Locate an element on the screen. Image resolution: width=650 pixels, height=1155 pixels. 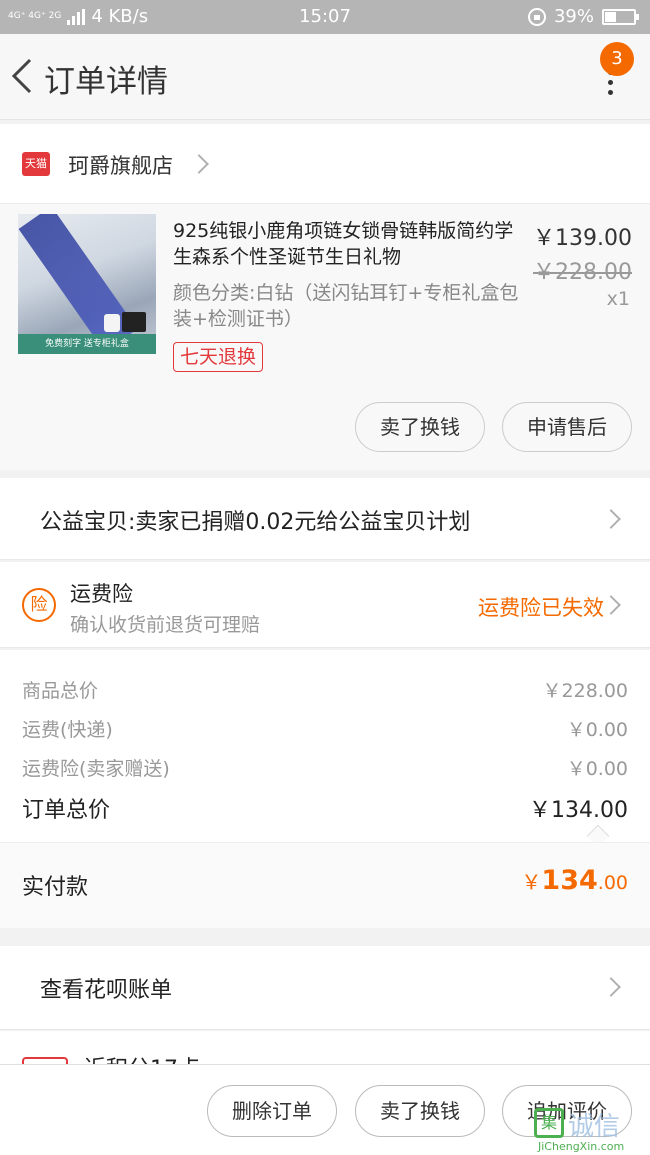
summary-row-insurance: 运费险(卖家赠送) ￥0.00 is located at coordinates (325, 767).